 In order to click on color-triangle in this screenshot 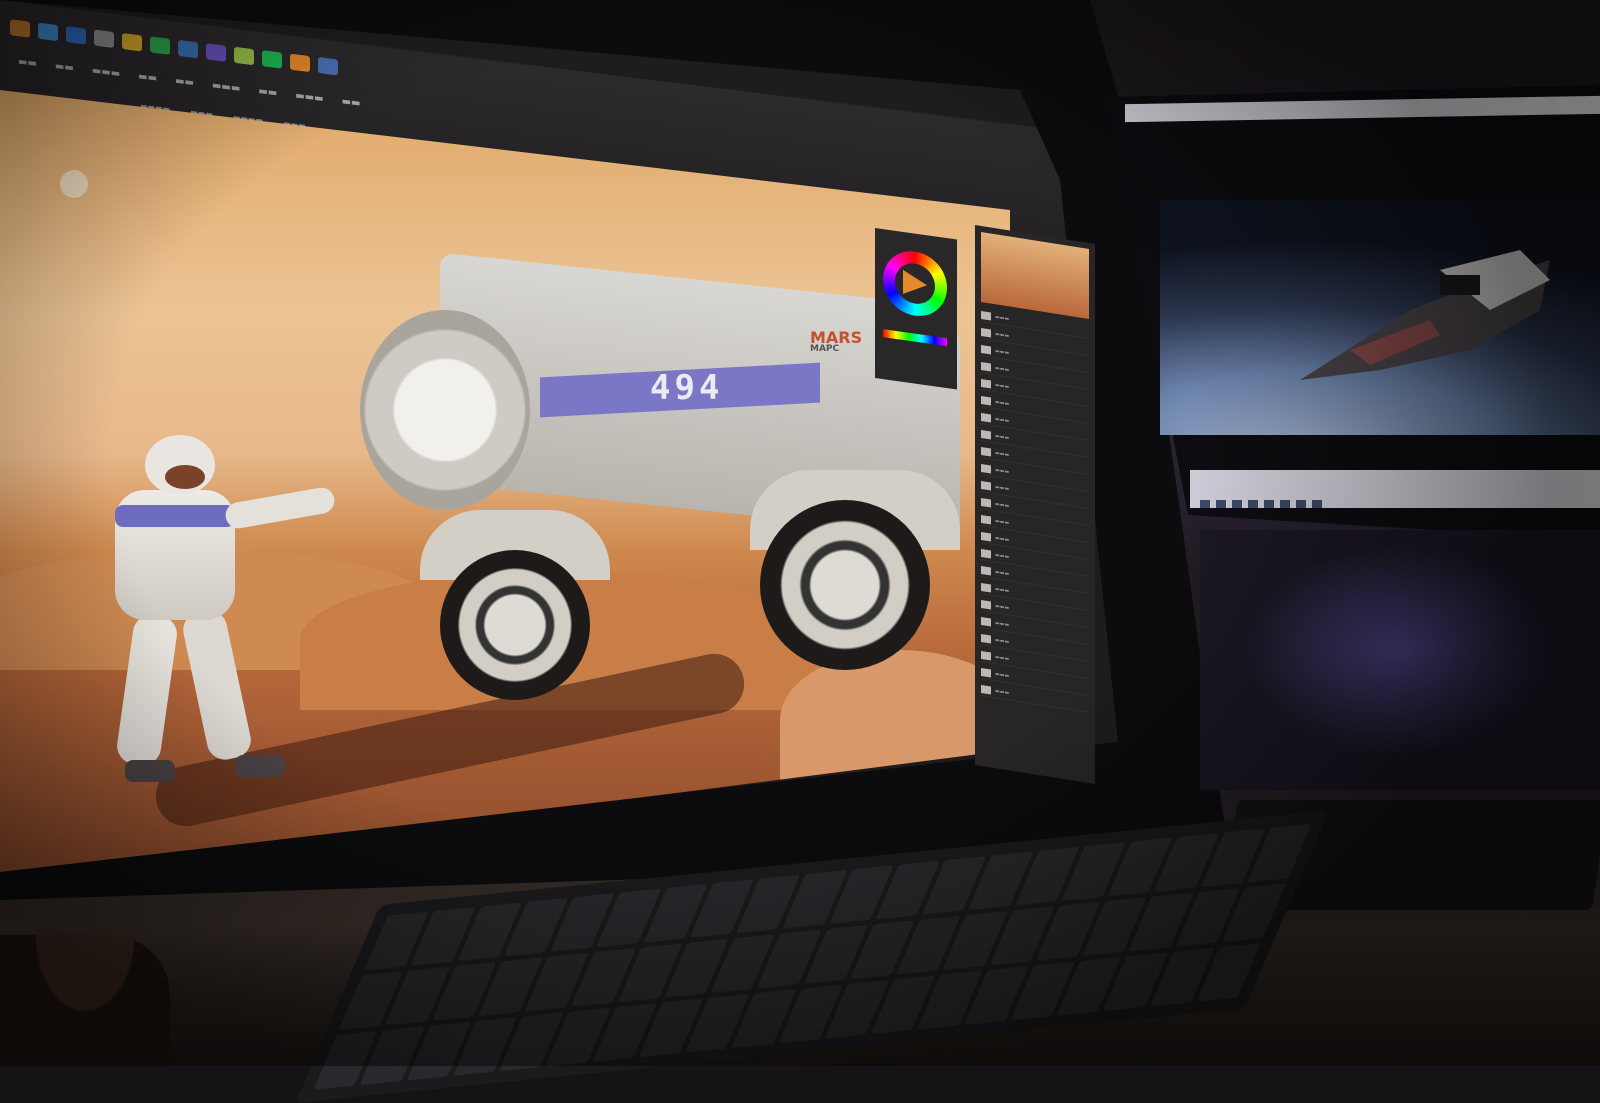, I will do `click(915, 283)`.